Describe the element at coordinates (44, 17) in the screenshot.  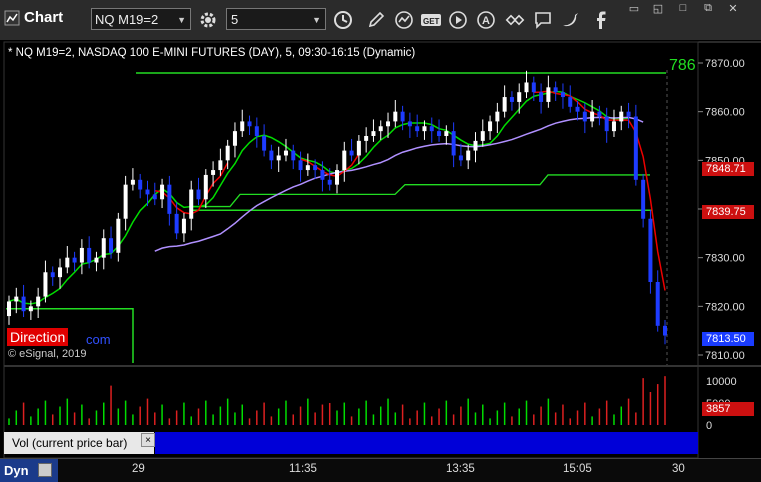
I see `chart-title-text: Chart` at that location.